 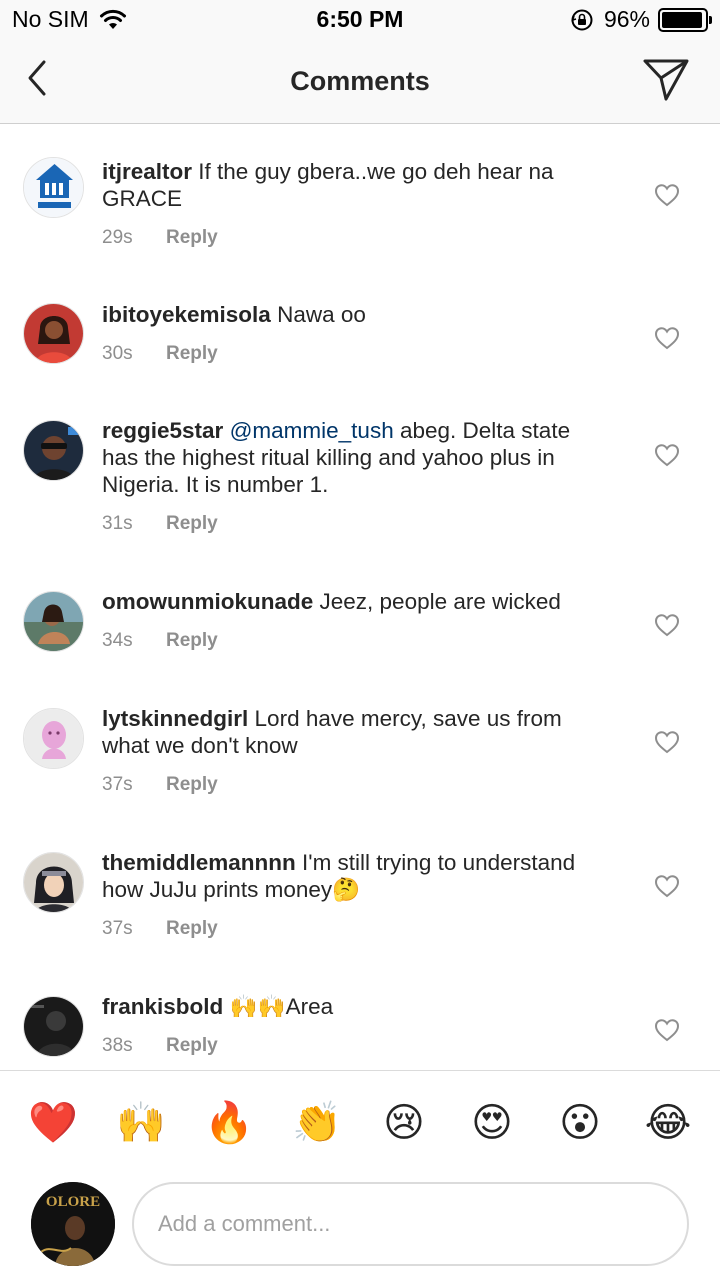 What do you see at coordinates (141, 1123) in the screenshot?
I see `emoji-raised-hands-button: 🙌` at bounding box center [141, 1123].